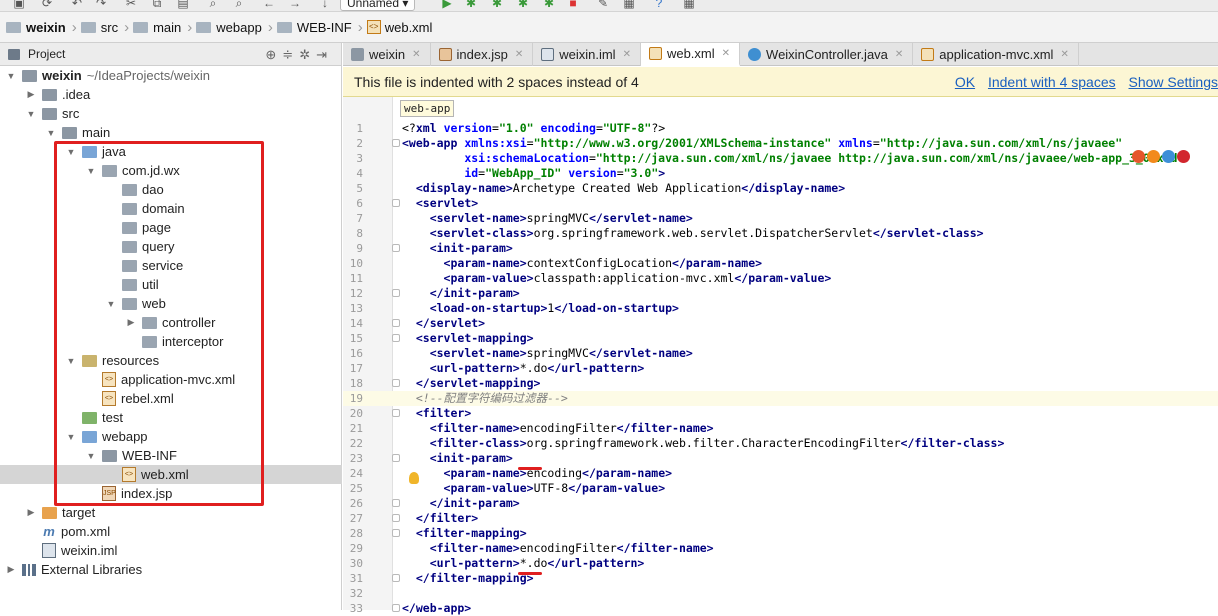 The width and height of the screenshot is (1218, 616). What do you see at coordinates (400, 27) in the screenshot?
I see `breadcrumb-web-xml: <>web.xml` at bounding box center [400, 27].